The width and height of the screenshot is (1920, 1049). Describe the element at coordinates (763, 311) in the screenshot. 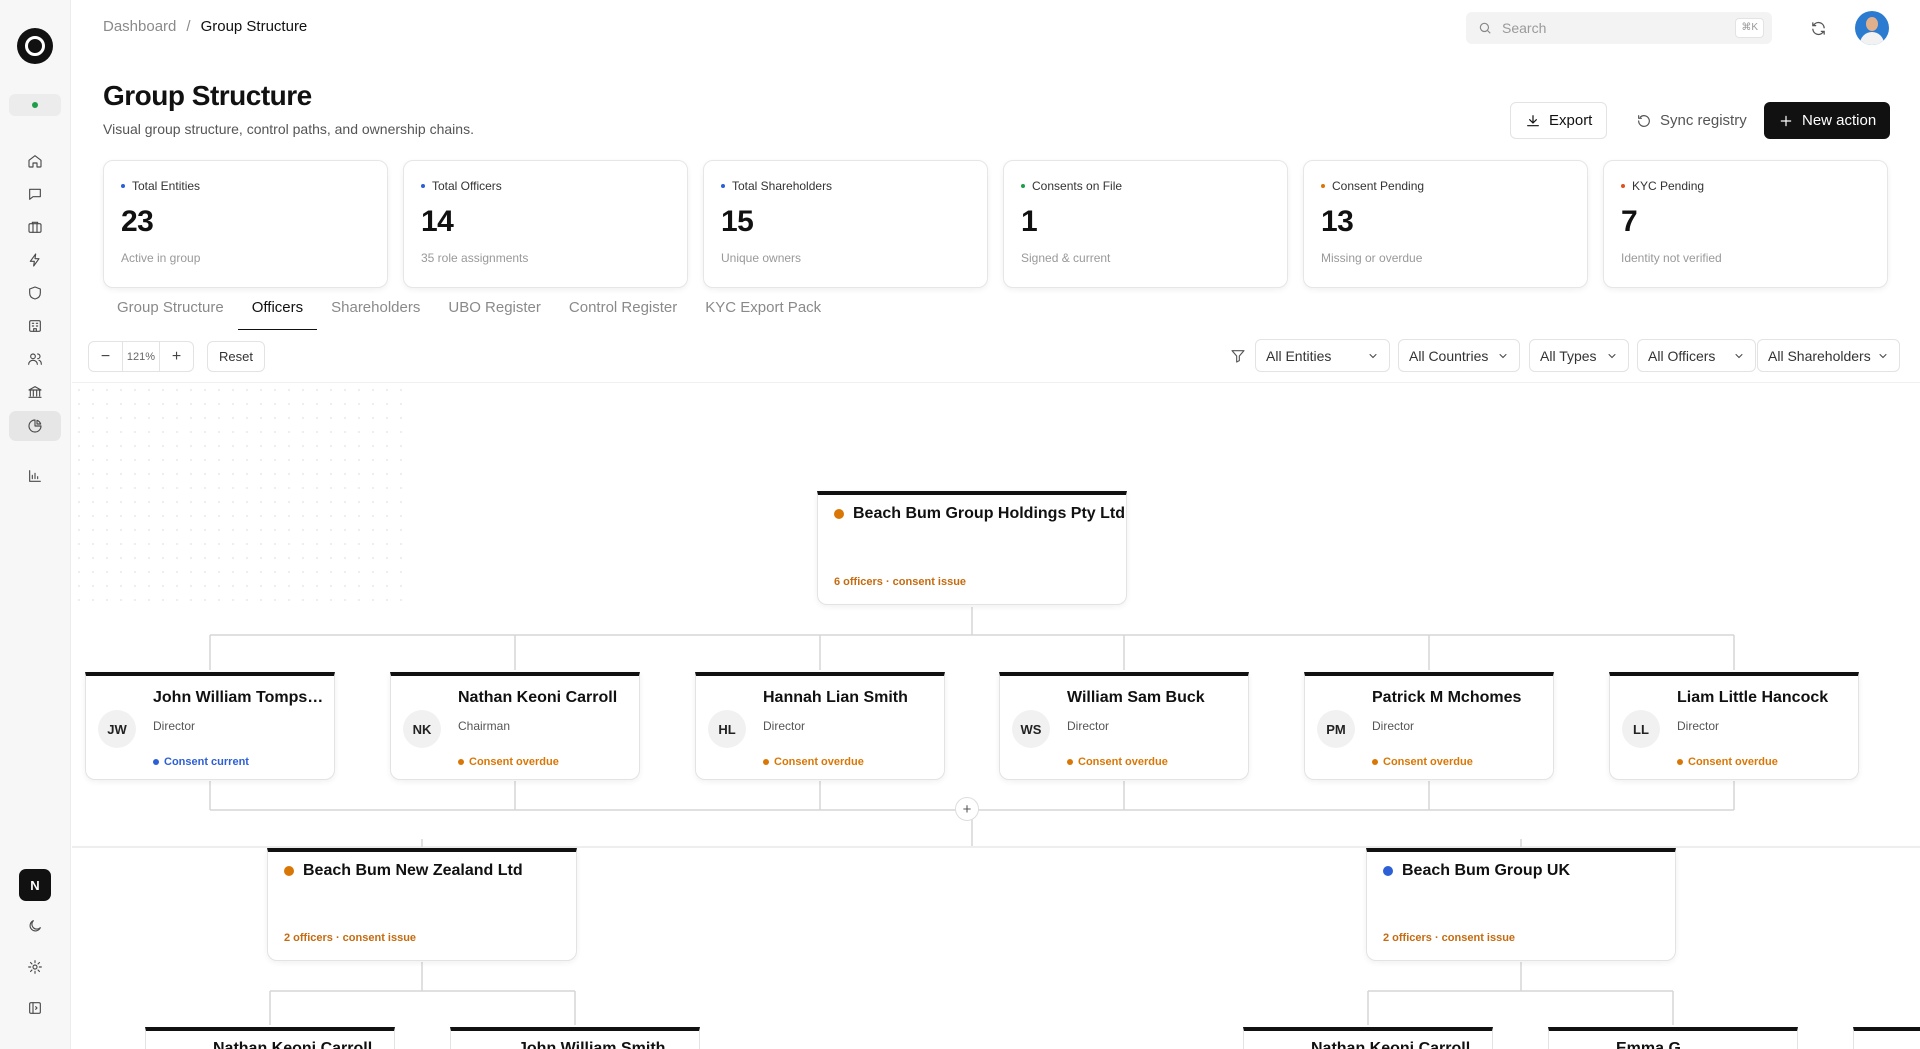

I see `tab-kyc-export-pack: KYC Export Pack` at that location.